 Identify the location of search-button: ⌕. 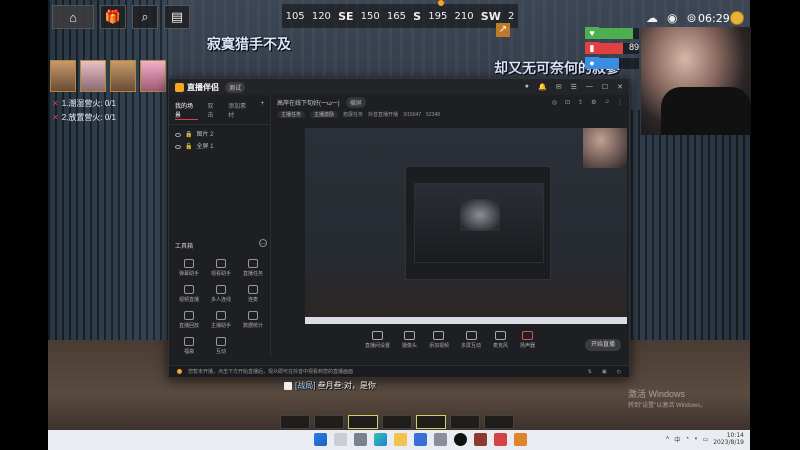
(145, 17).